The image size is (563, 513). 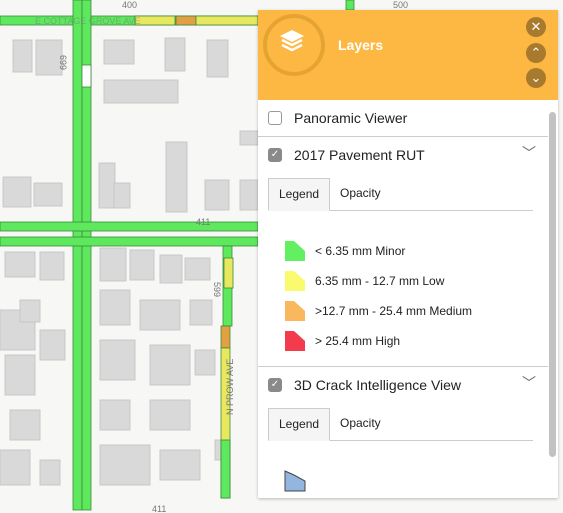 I want to click on swatch-low, so click(x=295, y=281).